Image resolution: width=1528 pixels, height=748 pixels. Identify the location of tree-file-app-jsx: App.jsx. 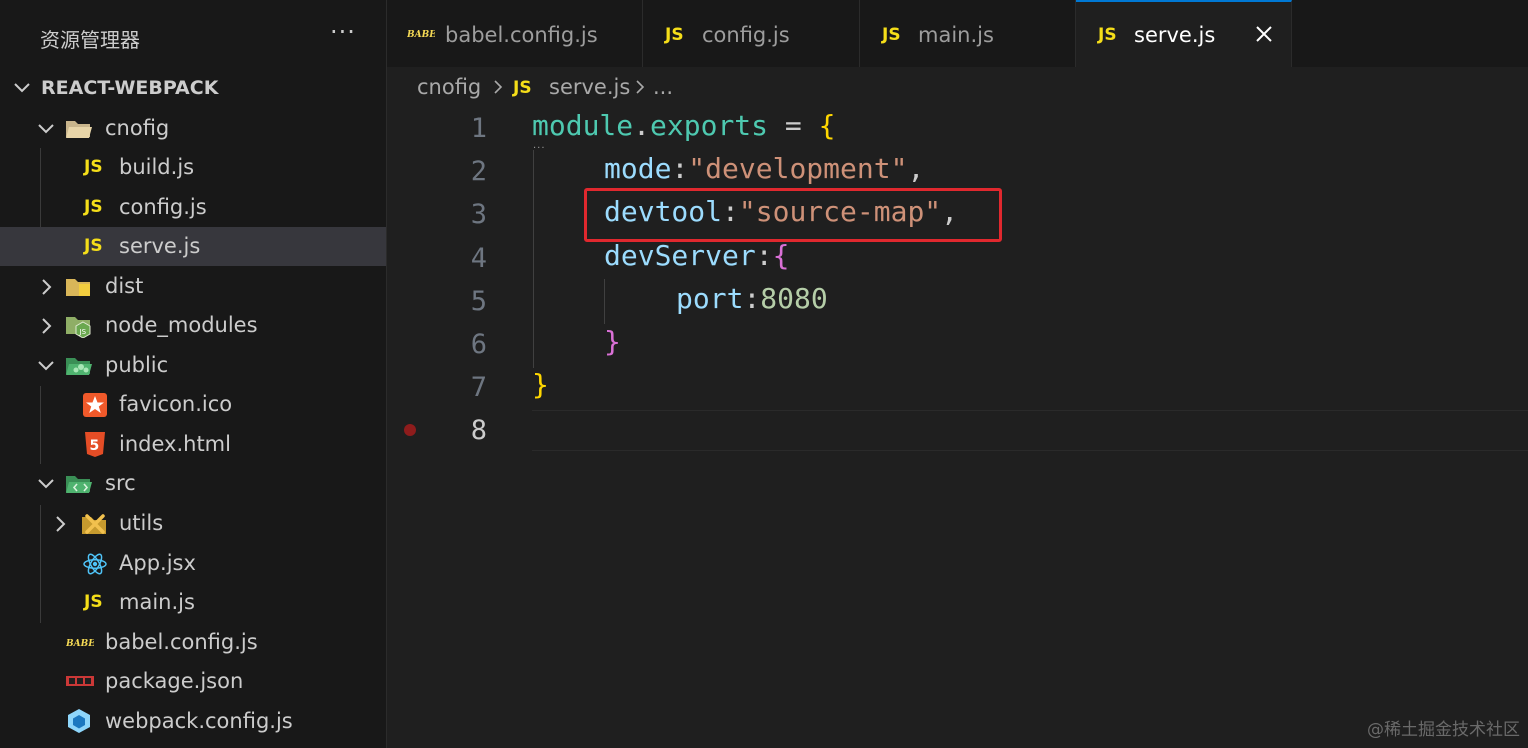
(193, 563).